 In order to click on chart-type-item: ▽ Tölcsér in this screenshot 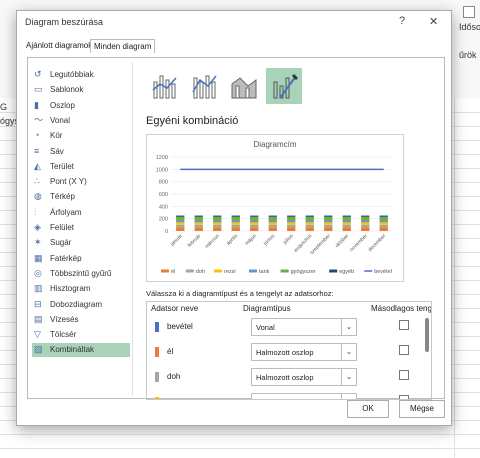, I will do `click(81, 335)`.